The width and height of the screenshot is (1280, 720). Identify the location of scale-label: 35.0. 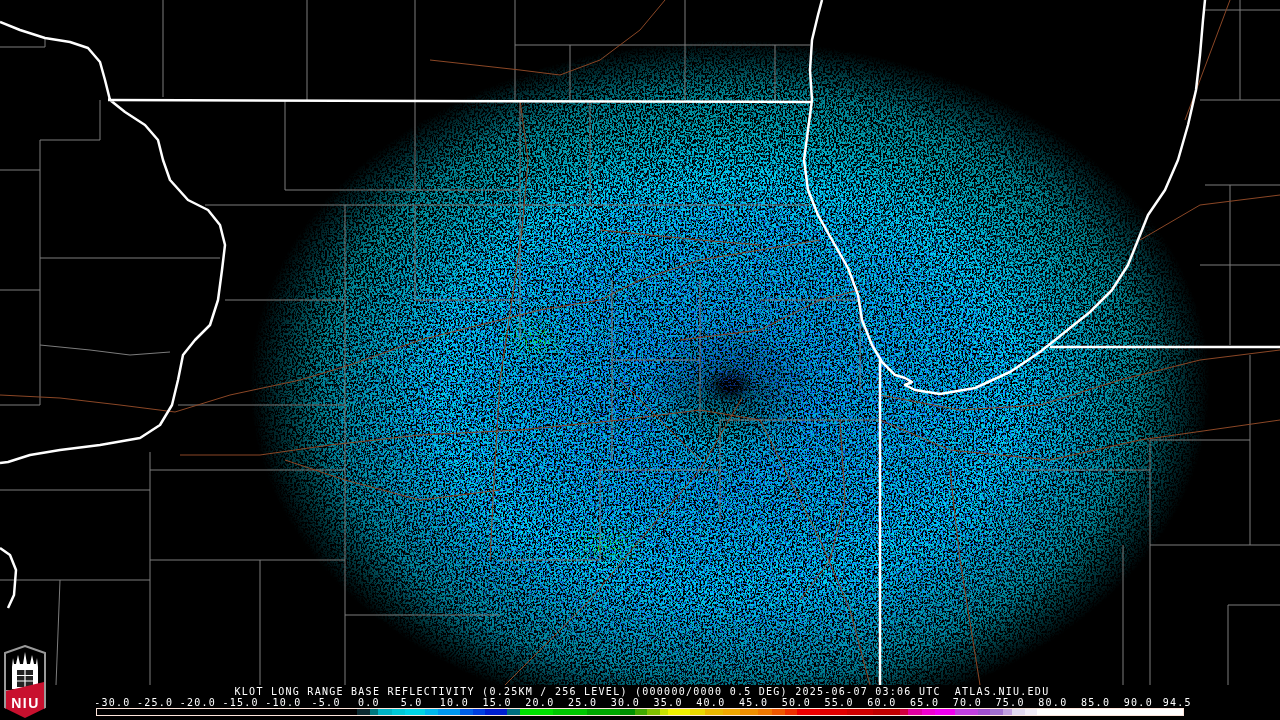
(668, 703).